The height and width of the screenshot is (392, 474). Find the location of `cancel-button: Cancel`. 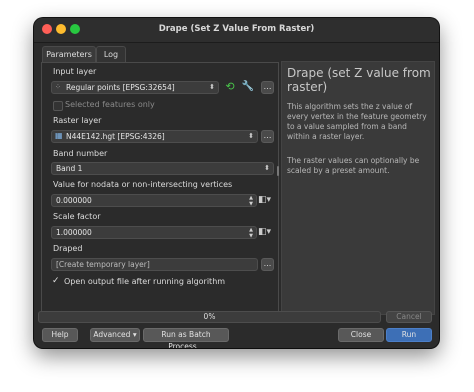

cancel-button: Cancel is located at coordinates (409, 317).